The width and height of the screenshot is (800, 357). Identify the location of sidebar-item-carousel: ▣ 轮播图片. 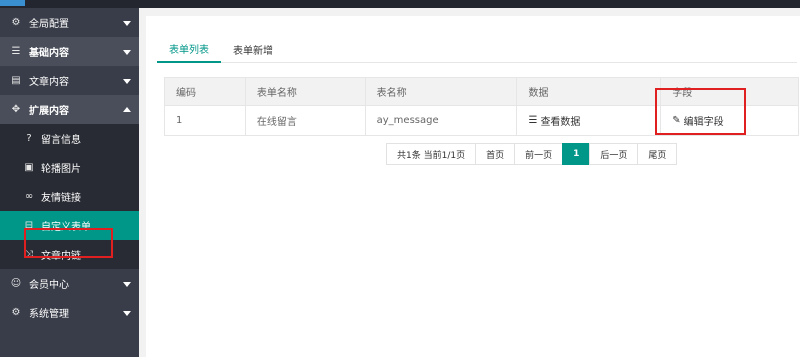
(69, 167).